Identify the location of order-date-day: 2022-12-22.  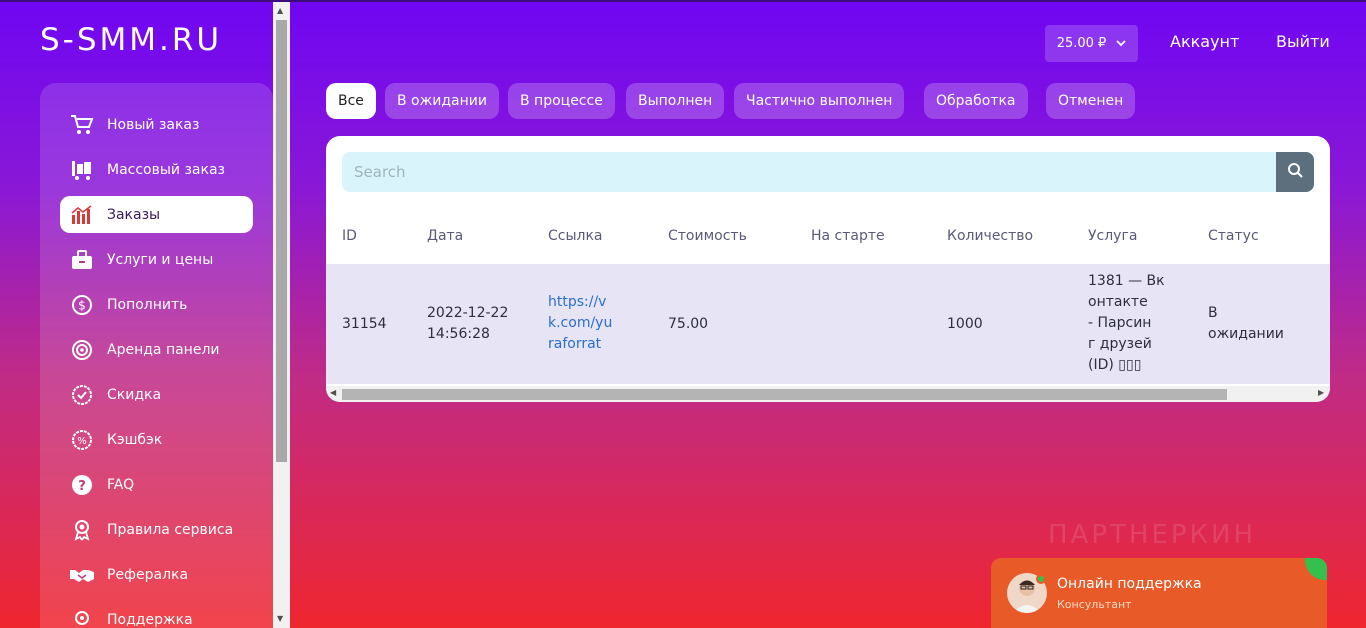
(468, 313).